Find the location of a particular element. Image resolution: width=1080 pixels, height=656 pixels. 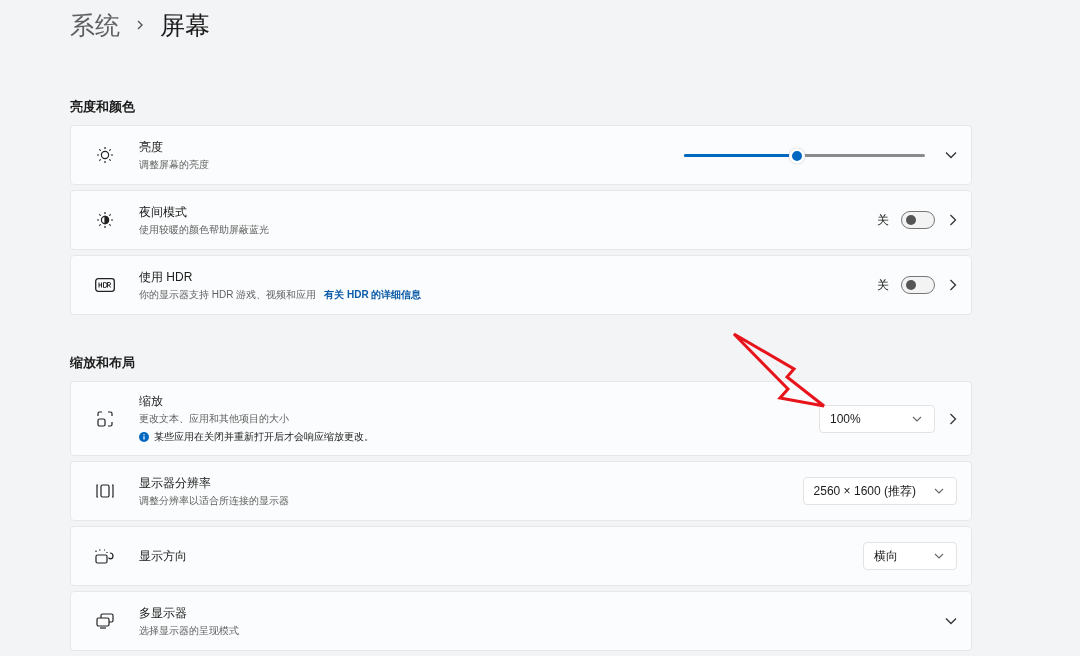

settings-row: 多显示器 选择显示器的呈现模式 is located at coordinates (521, 621).